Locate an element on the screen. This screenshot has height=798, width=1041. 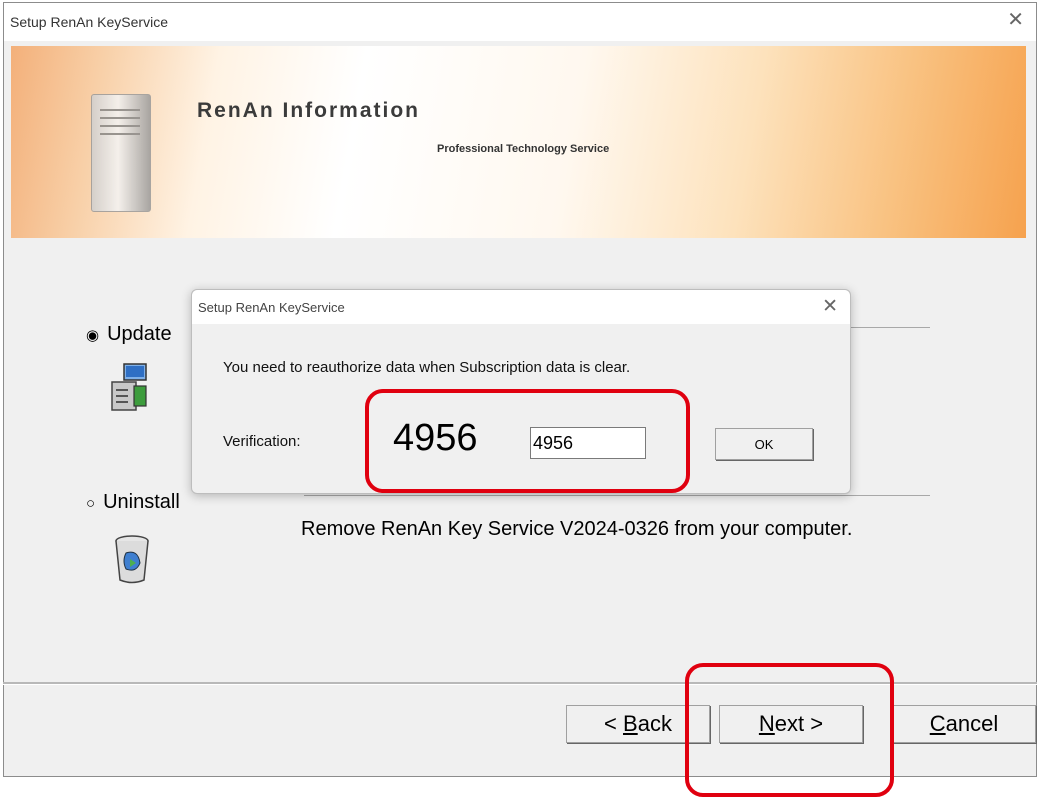
recycle-bin-icon is located at coordinates (132, 559).